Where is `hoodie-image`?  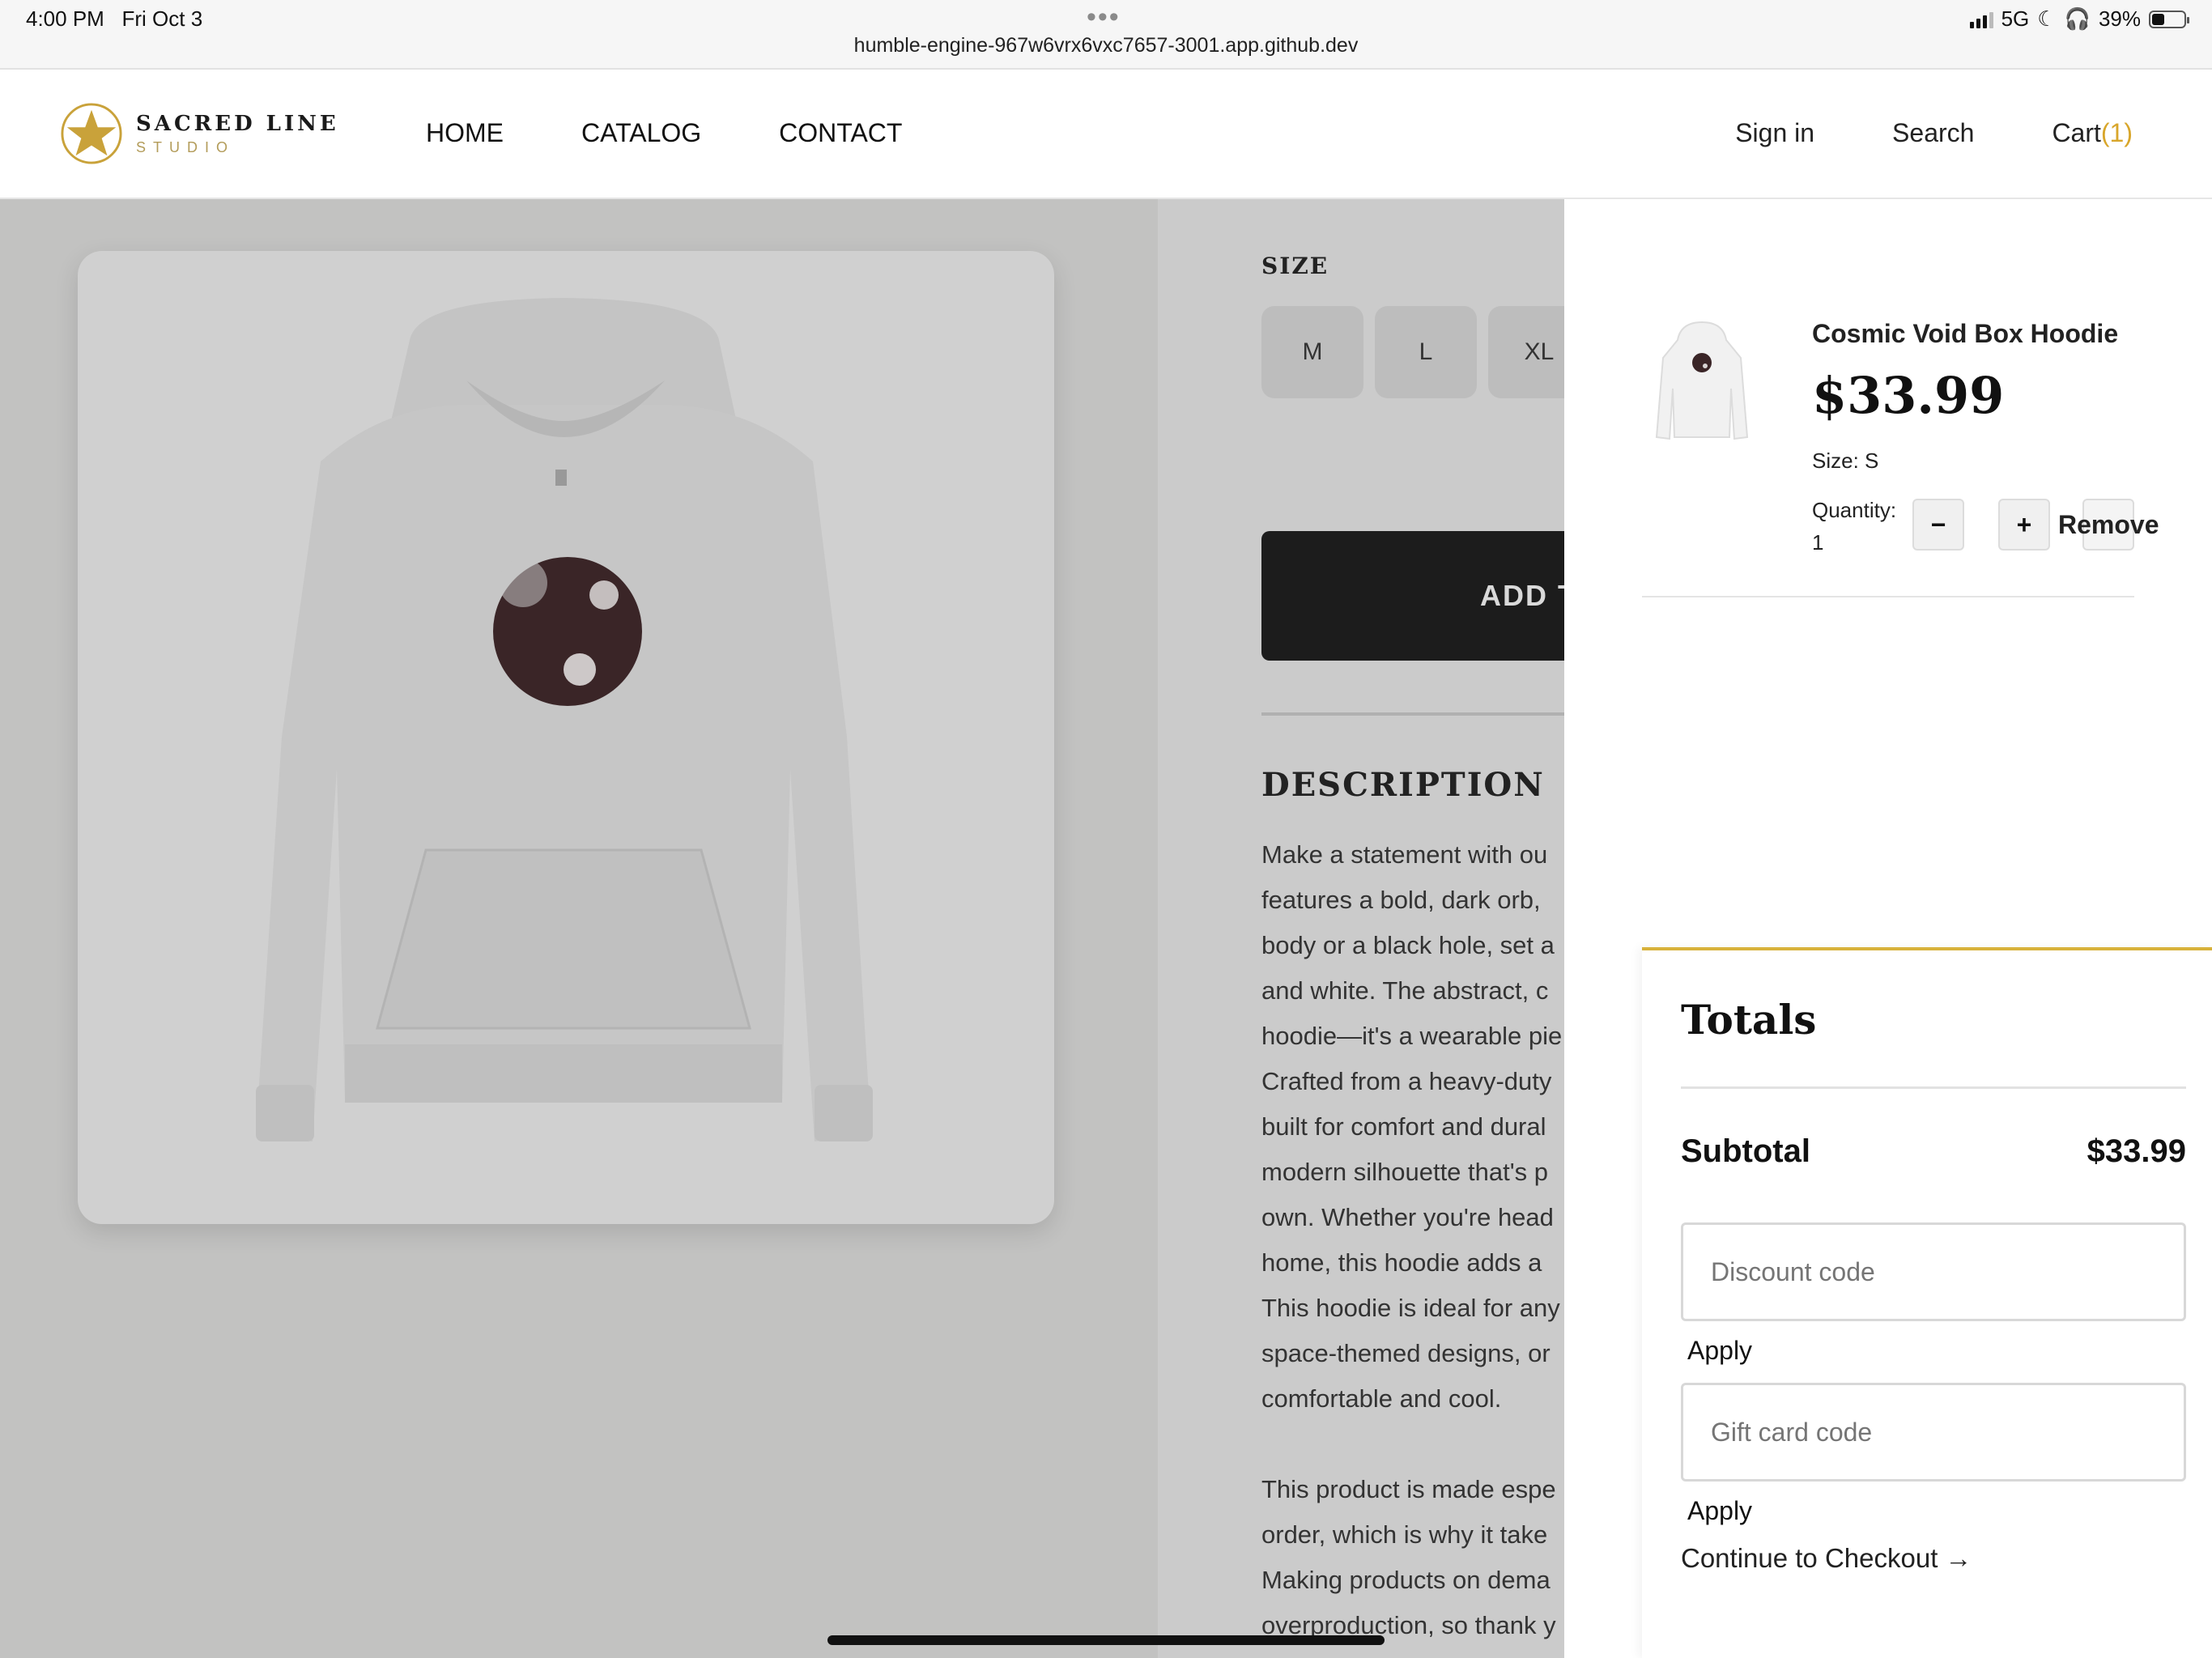 hoodie-image is located at coordinates (564, 719).